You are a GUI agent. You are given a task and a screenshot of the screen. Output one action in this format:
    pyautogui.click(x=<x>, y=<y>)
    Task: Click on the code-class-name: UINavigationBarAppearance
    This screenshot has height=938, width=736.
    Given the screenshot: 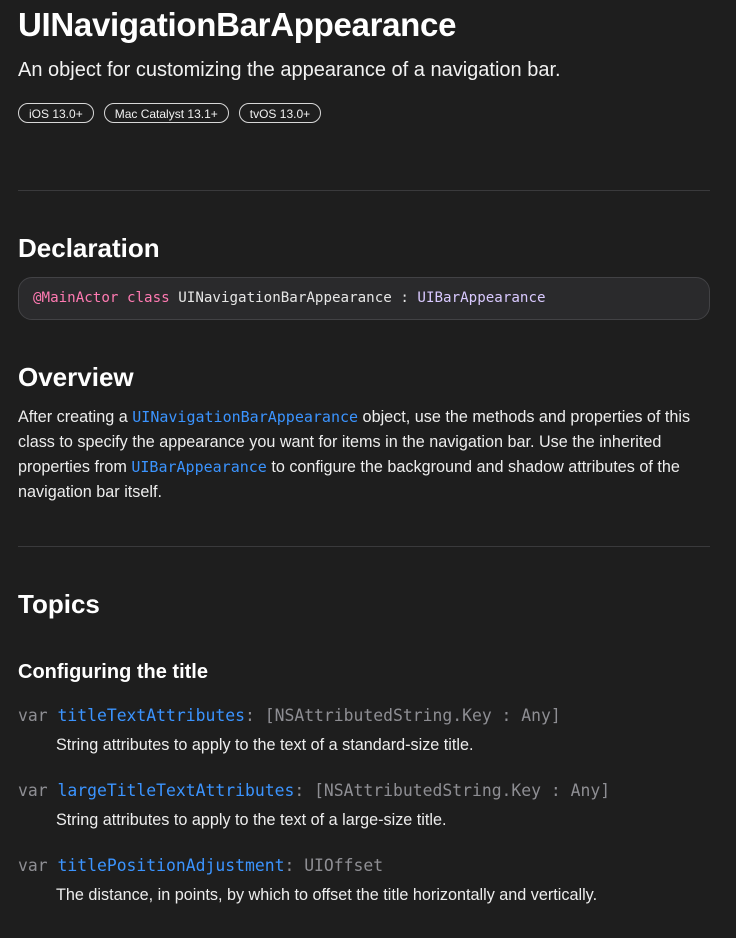 What is the action you would take?
    pyautogui.click(x=285, y=298)
    